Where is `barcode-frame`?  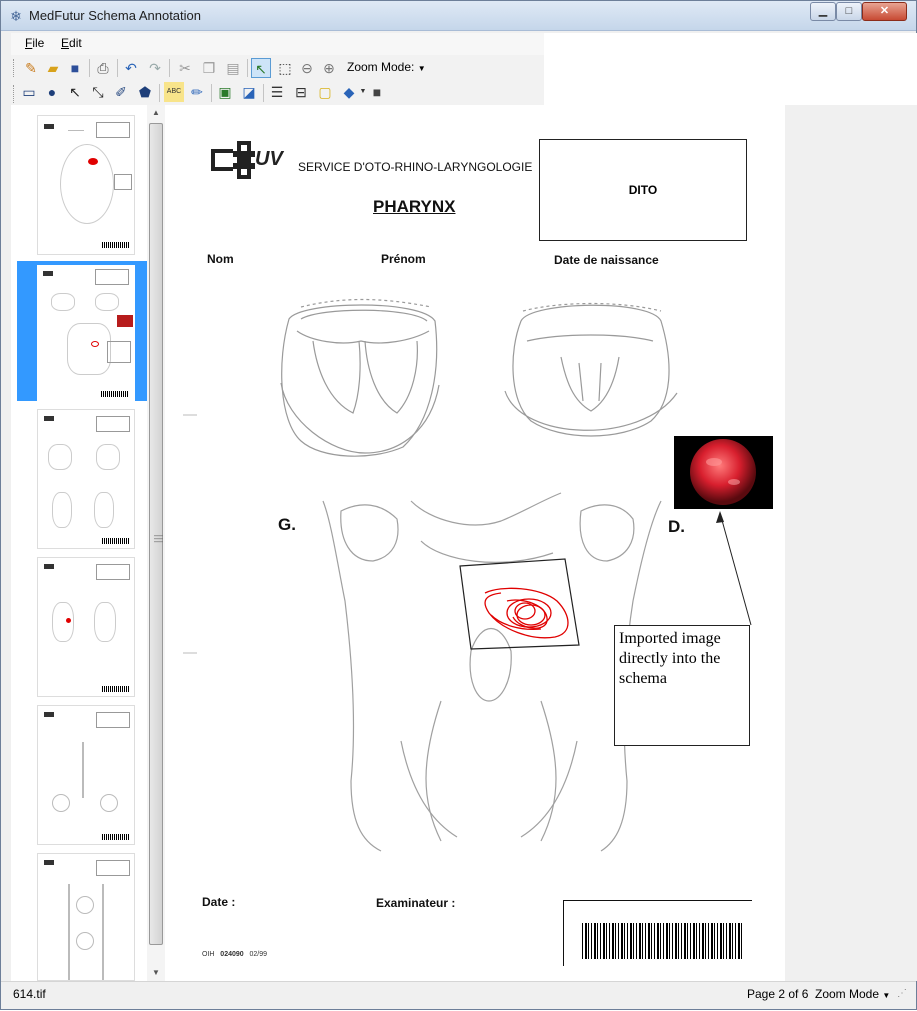
barcode-frame is located at coordinates (657, 933).